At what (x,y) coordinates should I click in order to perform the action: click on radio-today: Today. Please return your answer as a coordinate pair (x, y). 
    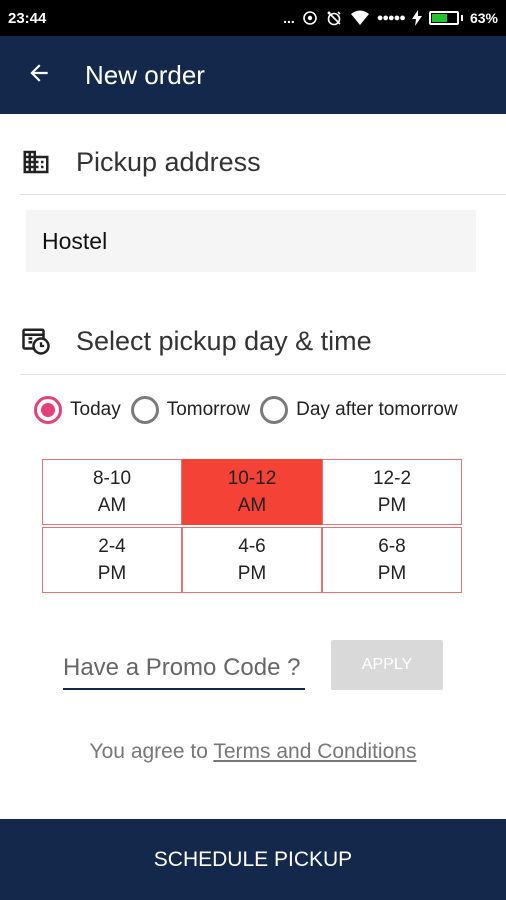
    Looking at the image, I should click on (77, 410).